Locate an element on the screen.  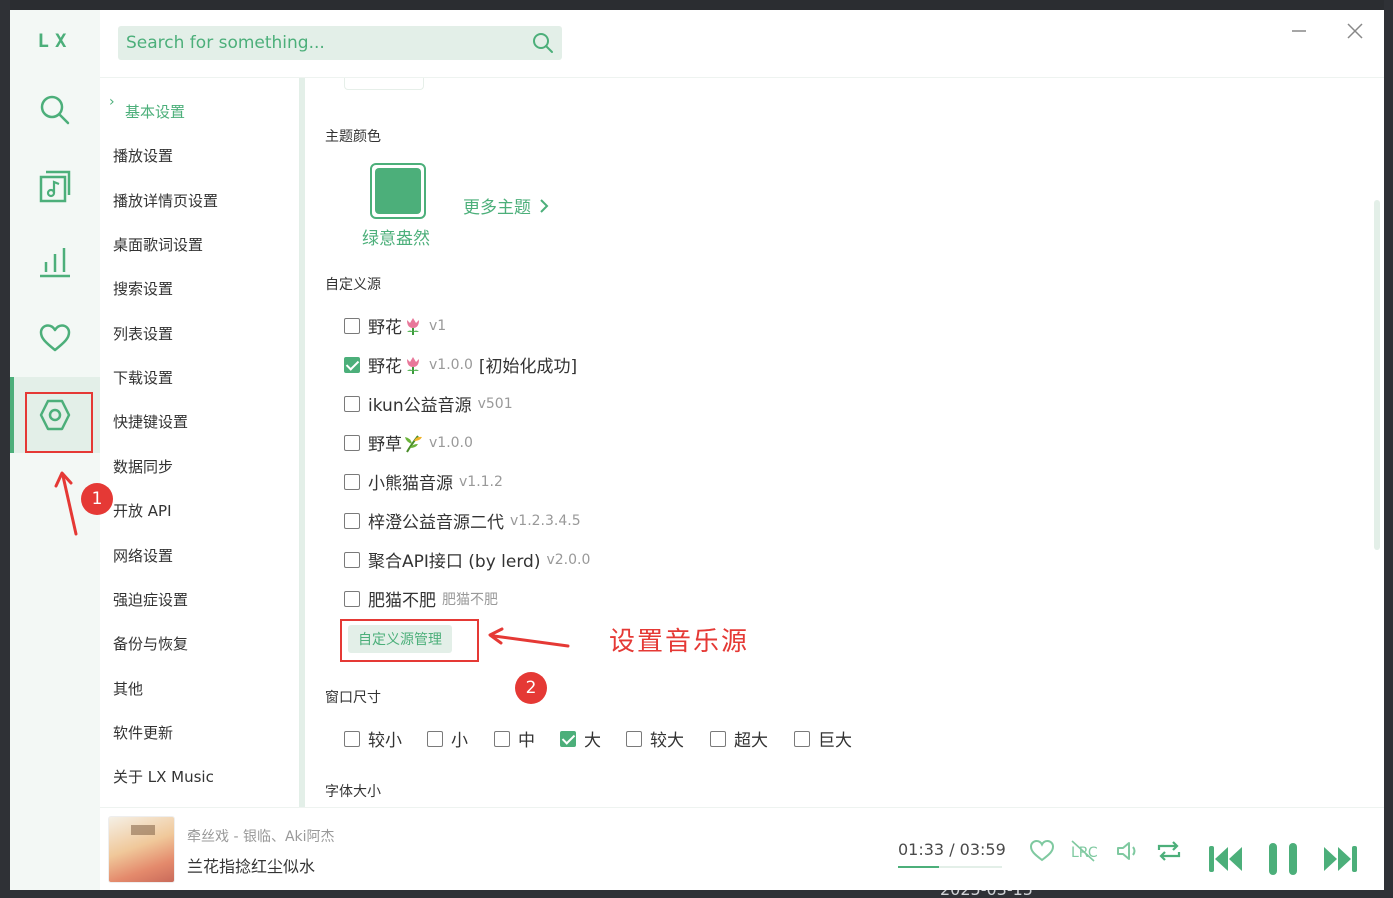
nav-item-sync: 数据同步 is located at coordinates (143, 466).